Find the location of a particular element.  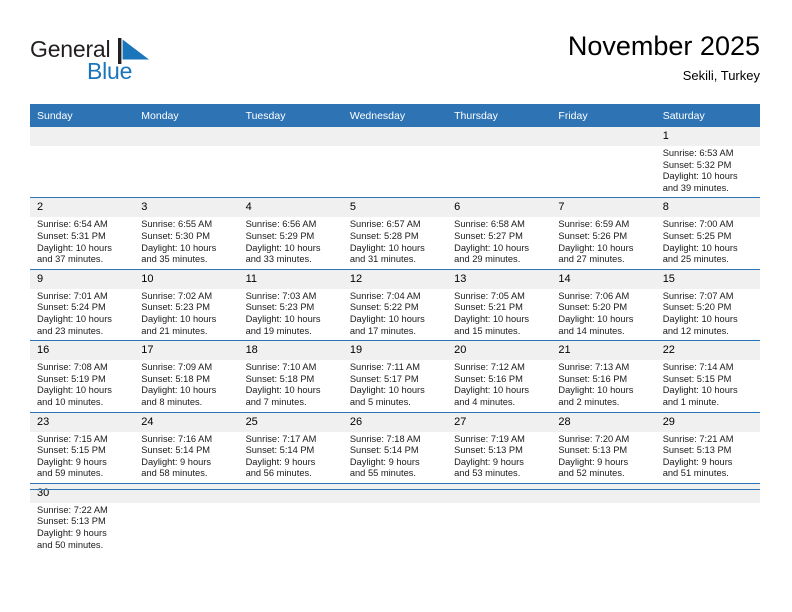

sunset-text: Sunset: 5:32 PM is located at coordinates (697, 164).